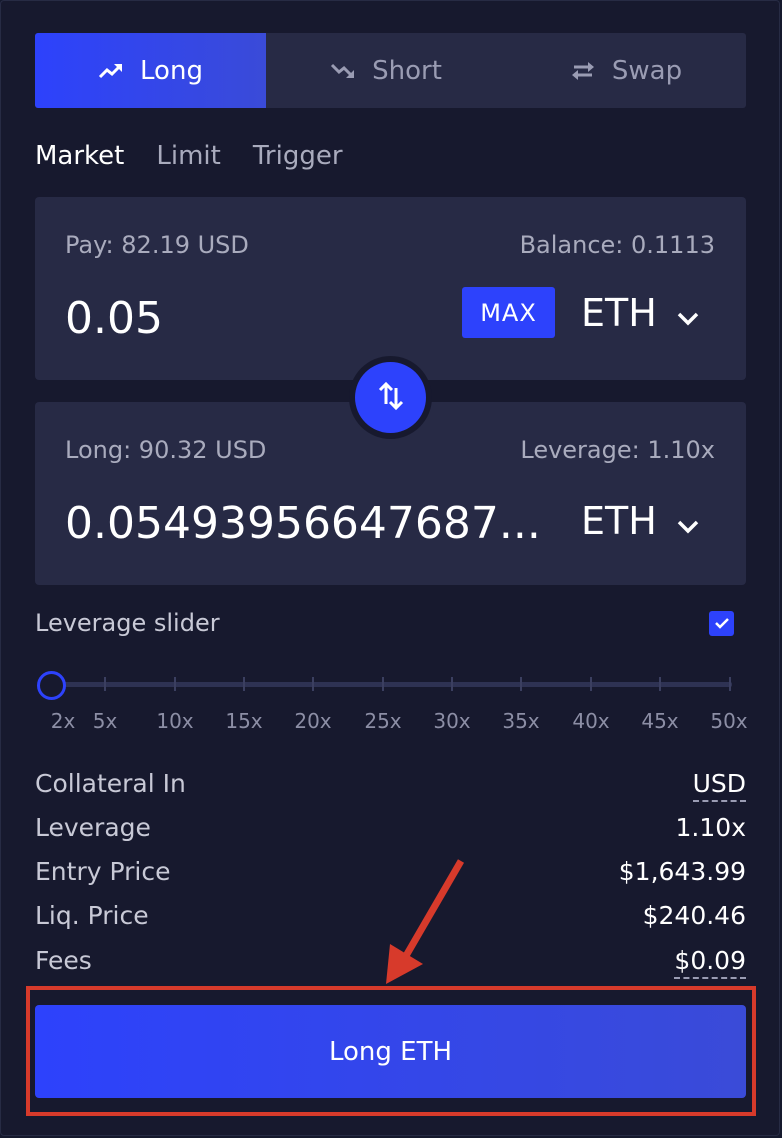 Image resolution: width=782 pixels, height=1138 pixels. I want to click on pay-label: Pay: 82.19 USD, so click(157, 245).